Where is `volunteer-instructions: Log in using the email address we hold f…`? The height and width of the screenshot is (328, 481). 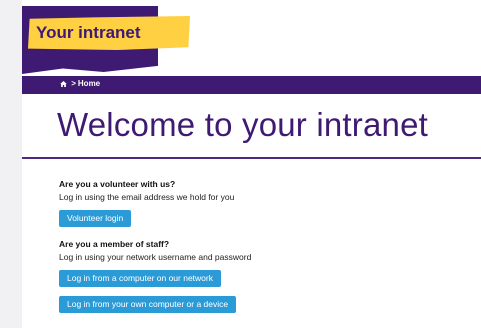 volunteer-instructions: Log in using the email address we hold f… is located at coordinates (147, 197).